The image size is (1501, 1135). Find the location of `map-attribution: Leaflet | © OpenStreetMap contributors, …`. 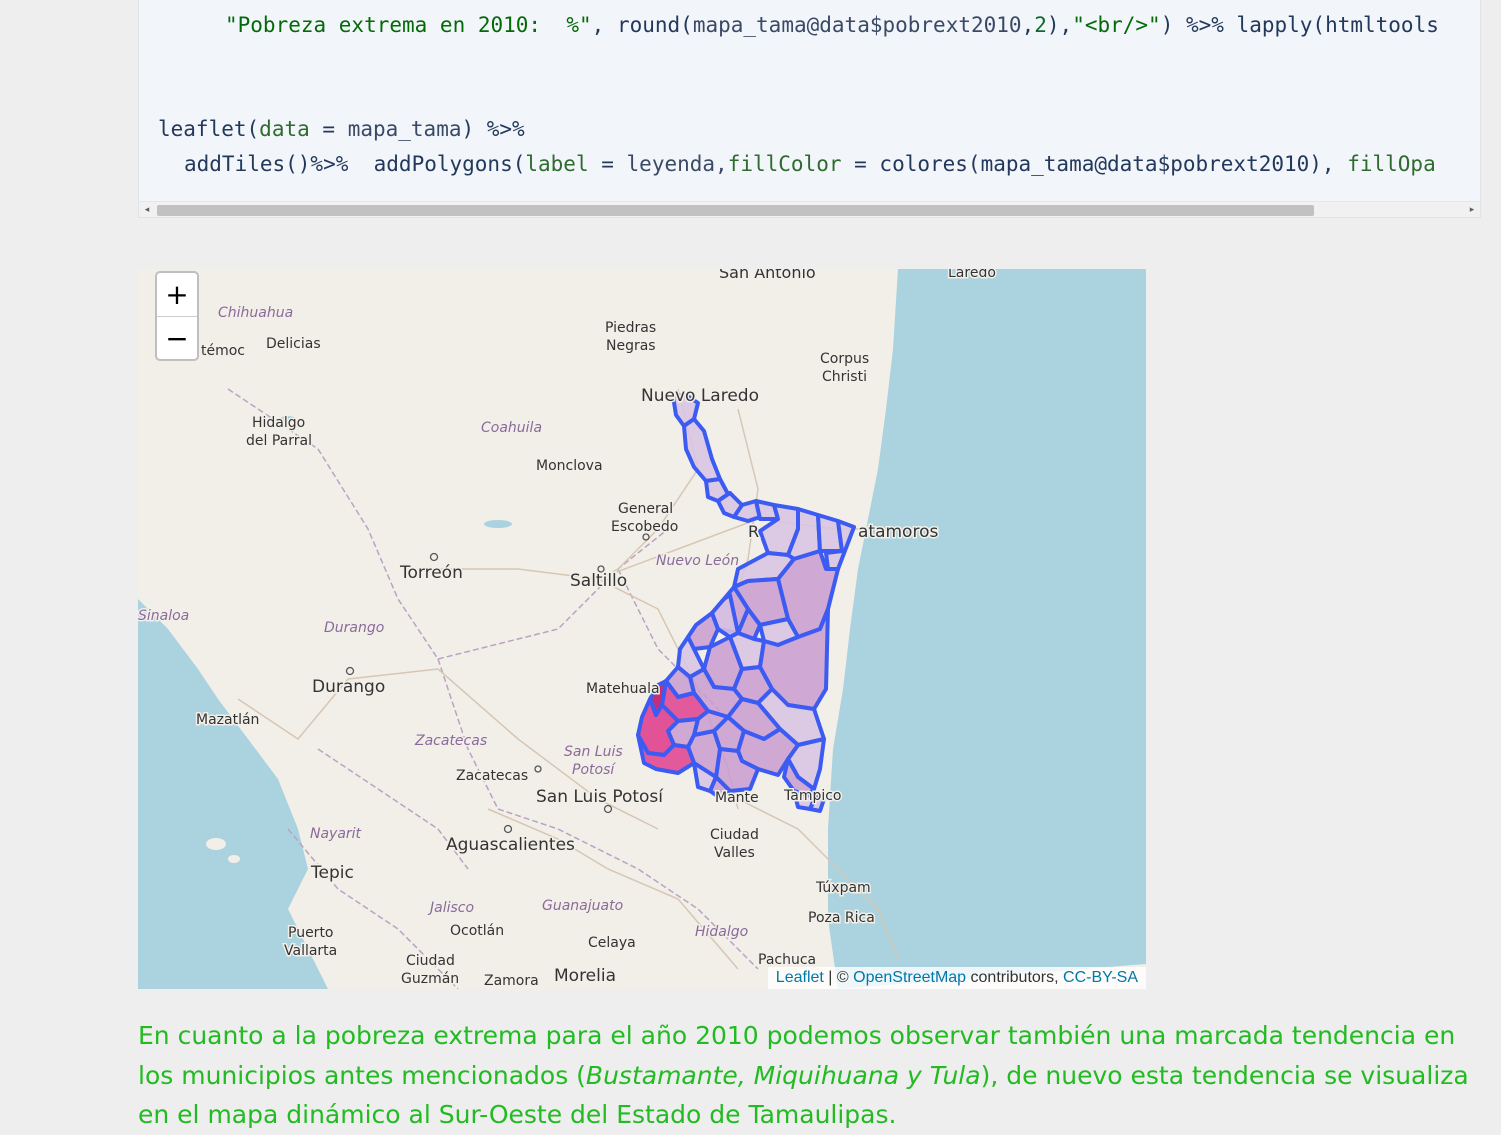

map-attribution: Leaflet | © OpenStreetMap contributors, … is located at coordinates (956, 978).